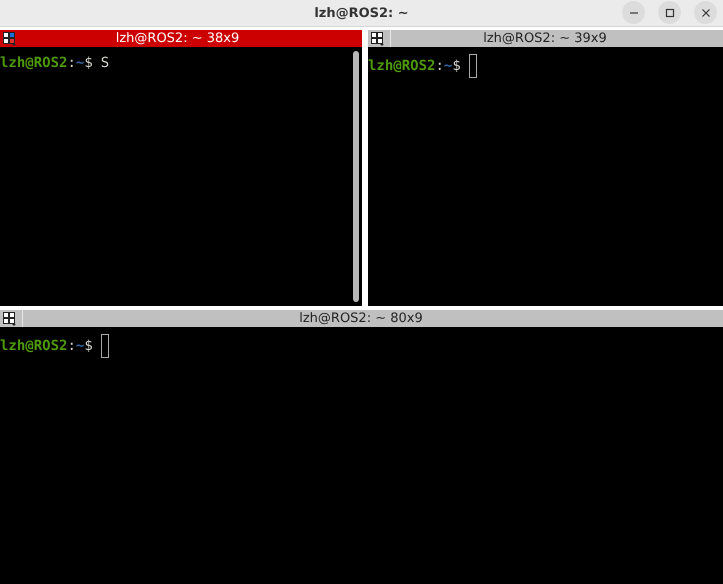  I want to click on pane-title: lzh@ROS2: ~ 80x9, so click(361, 318).